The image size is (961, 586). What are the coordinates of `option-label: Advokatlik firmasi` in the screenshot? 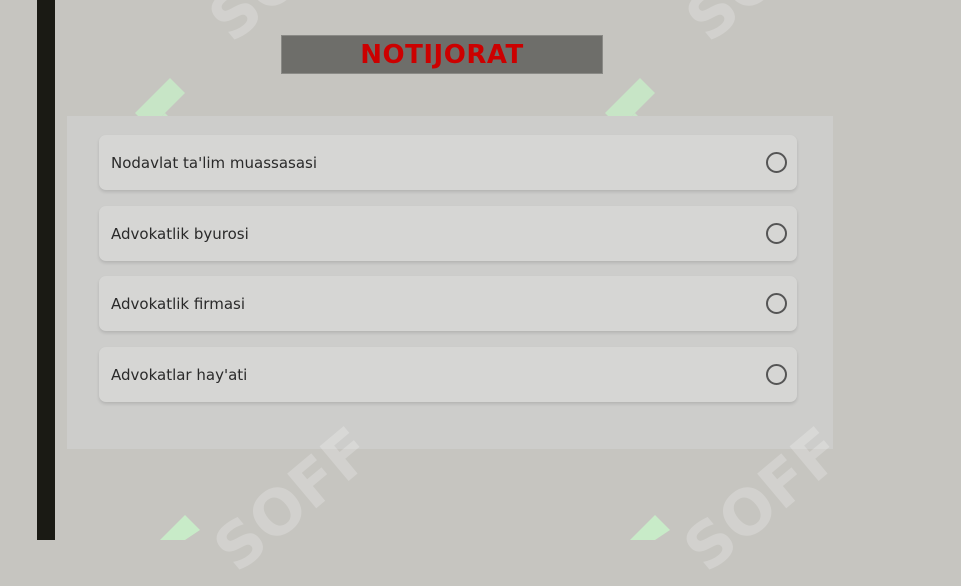 It's located at (178, 303).